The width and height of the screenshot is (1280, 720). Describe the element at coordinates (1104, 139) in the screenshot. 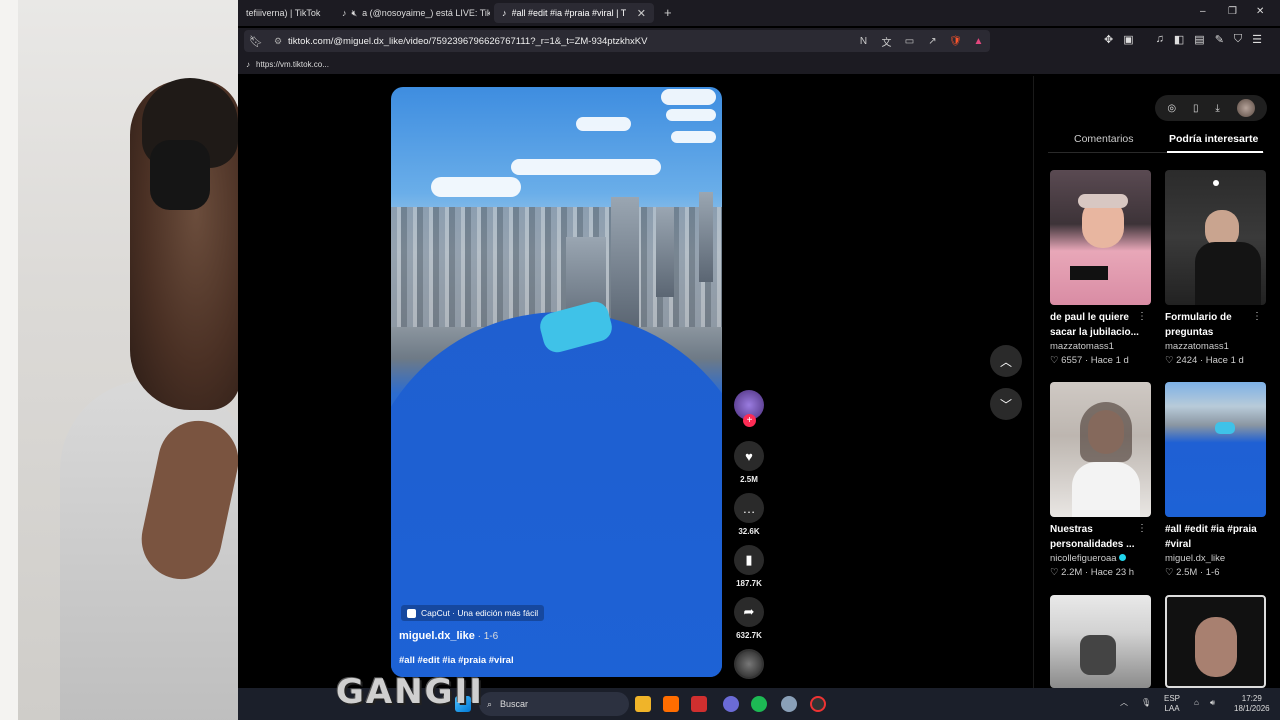

I see `tab-comments: Comentarios` at that location.